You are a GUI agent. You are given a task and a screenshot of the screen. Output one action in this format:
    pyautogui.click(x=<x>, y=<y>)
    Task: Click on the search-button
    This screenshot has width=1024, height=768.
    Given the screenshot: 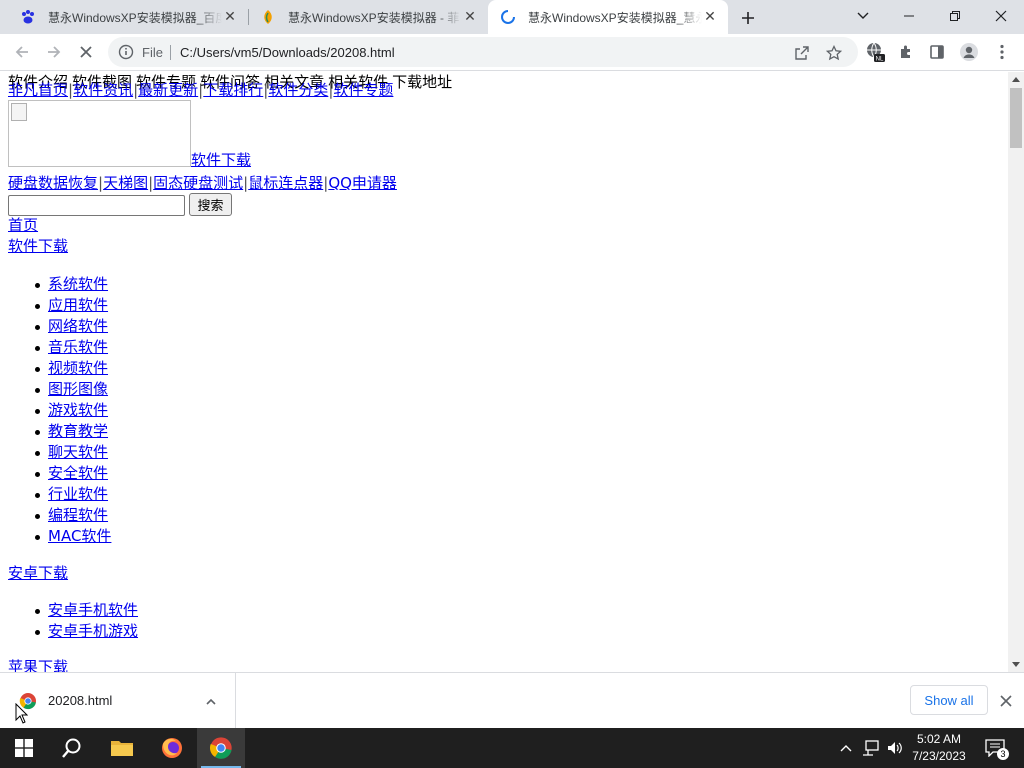 What is the action you would take?
    pyautogui.click(x=72, y=748)
    